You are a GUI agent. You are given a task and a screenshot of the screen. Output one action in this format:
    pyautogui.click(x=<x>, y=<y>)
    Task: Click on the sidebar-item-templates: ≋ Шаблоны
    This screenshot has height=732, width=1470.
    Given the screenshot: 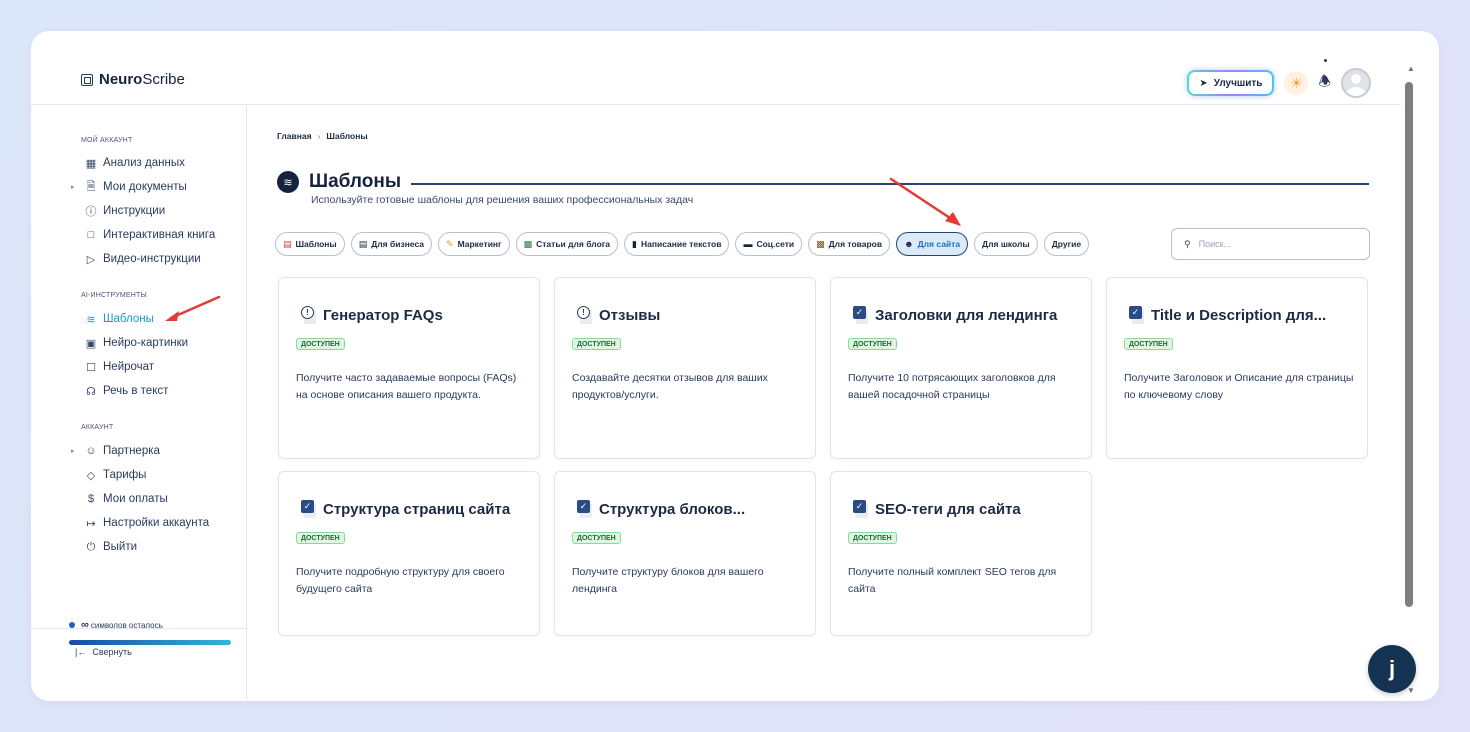 What is the action you would take?
    pyautogui.click(x=112, y=319)
    